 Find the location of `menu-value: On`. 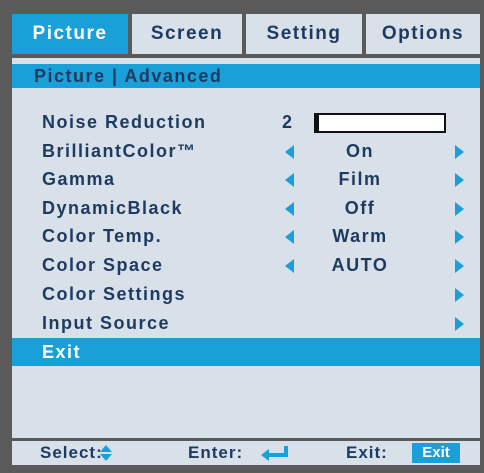

menu-value: On is located at coordinates (360, 151).